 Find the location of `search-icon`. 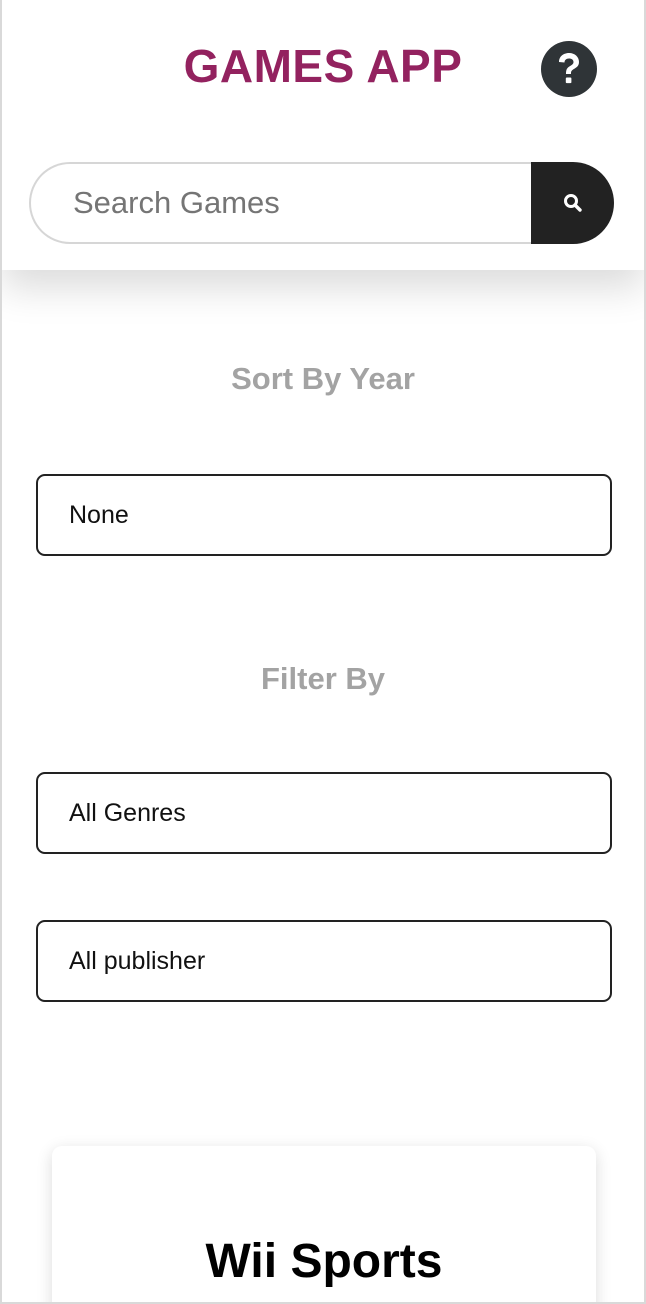

search-icon is located at coordinates (572, 203).